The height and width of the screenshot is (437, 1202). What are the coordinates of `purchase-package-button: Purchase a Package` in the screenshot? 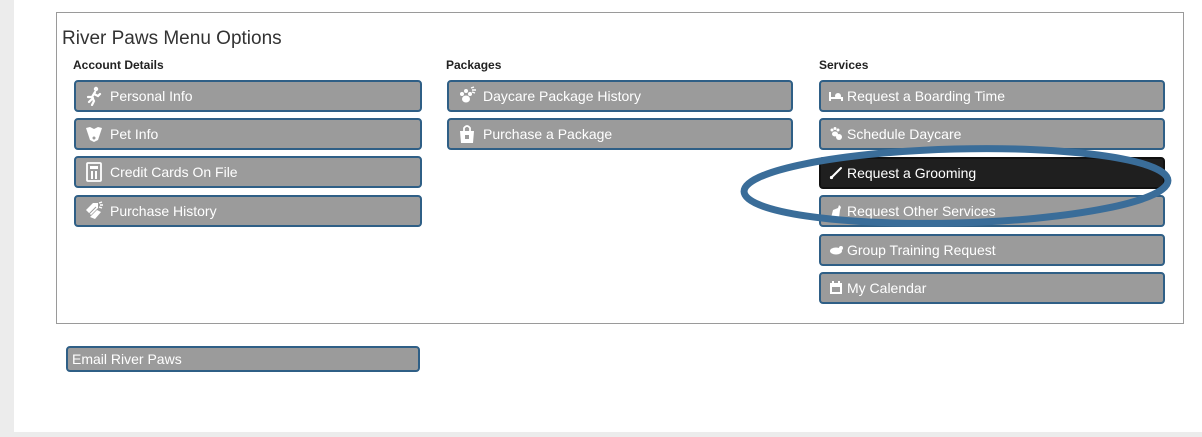 It's located at (620, 134).